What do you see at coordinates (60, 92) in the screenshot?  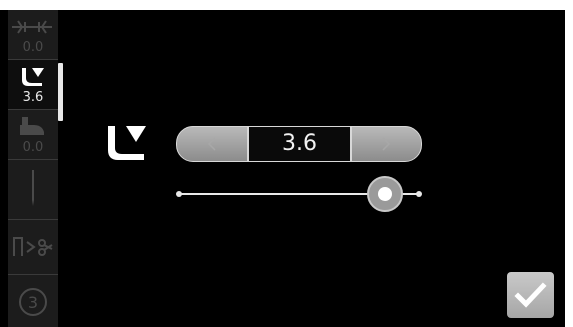 I see `sidebar-selection-indicator` at bounding box center [60, 92].